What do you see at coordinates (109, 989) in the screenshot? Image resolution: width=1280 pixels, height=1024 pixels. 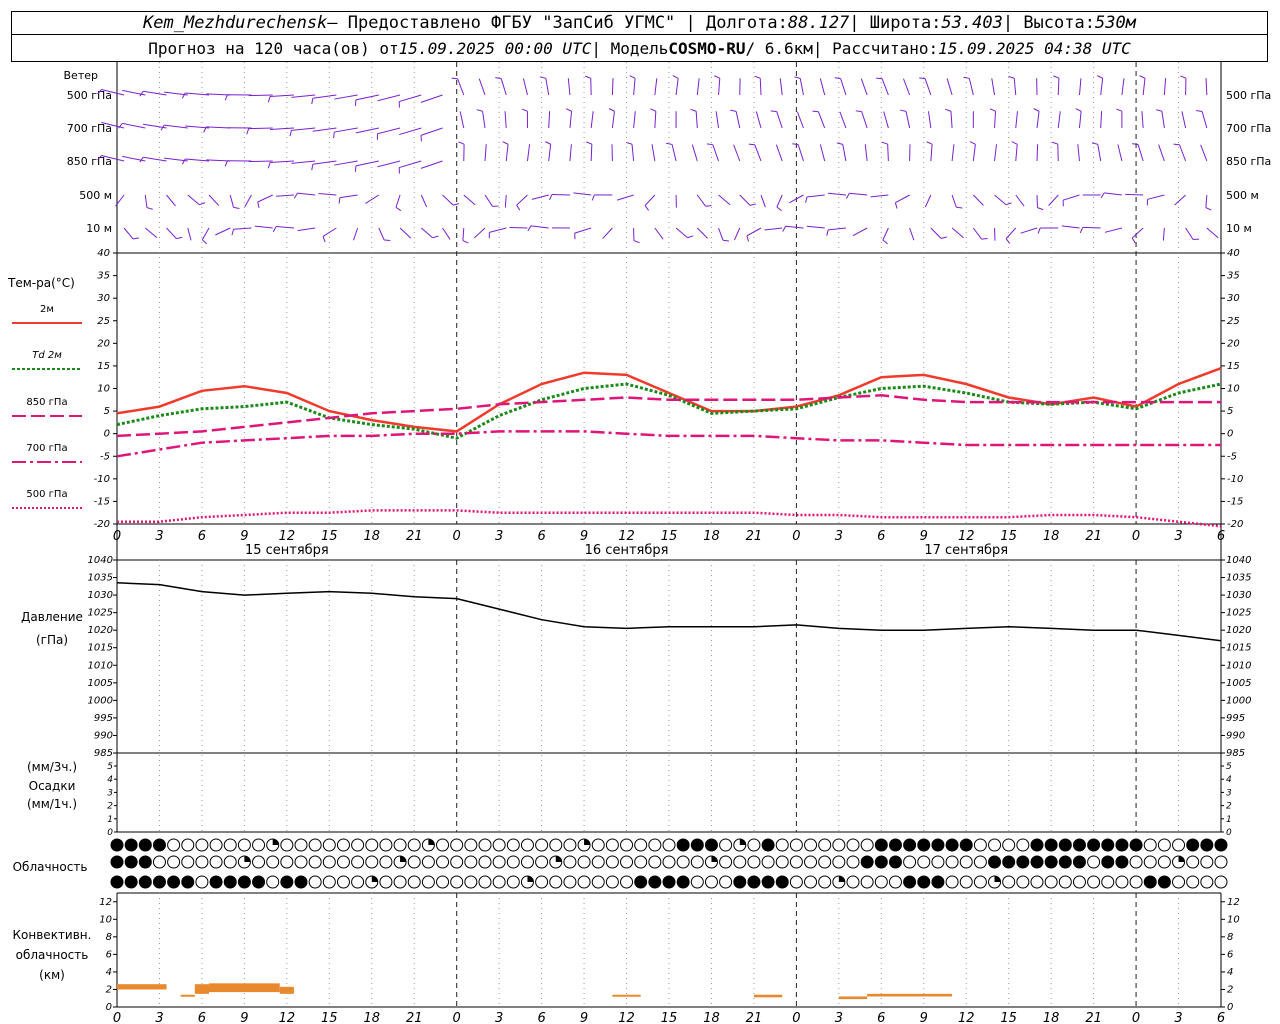 I see `conv-y-tick-label: 2` at bounding box center [109, 989].